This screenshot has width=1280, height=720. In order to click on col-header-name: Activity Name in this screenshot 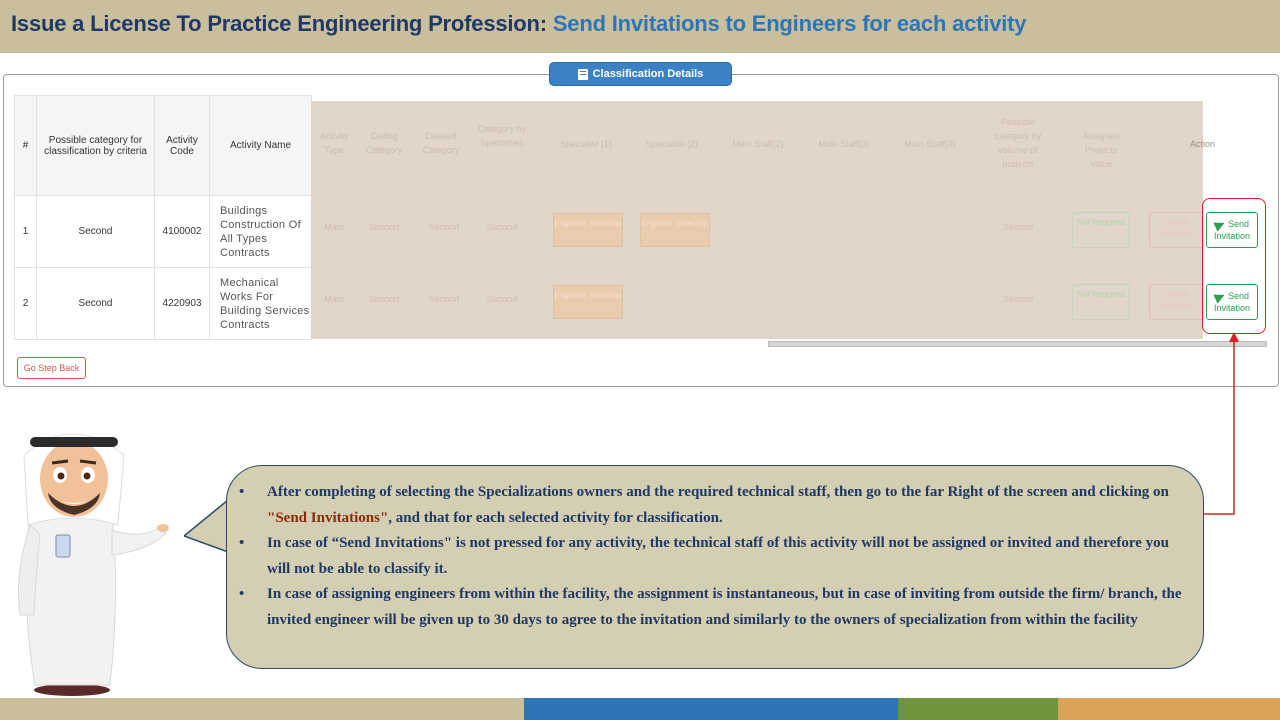, I will do `click(260, 145)`.